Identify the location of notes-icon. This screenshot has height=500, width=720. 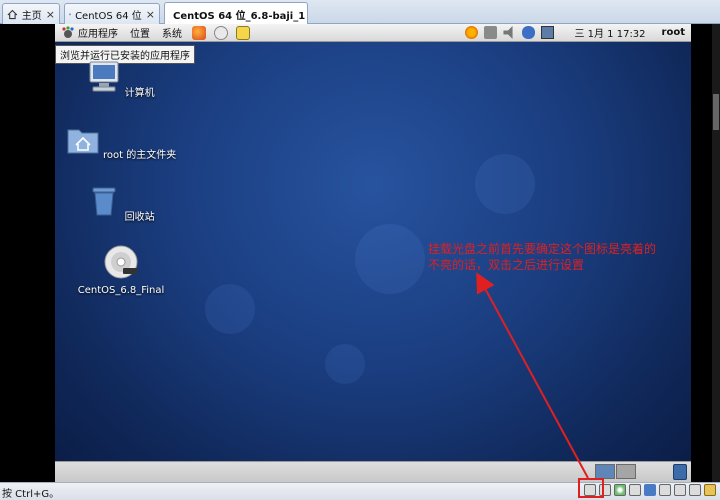
(243, 32).